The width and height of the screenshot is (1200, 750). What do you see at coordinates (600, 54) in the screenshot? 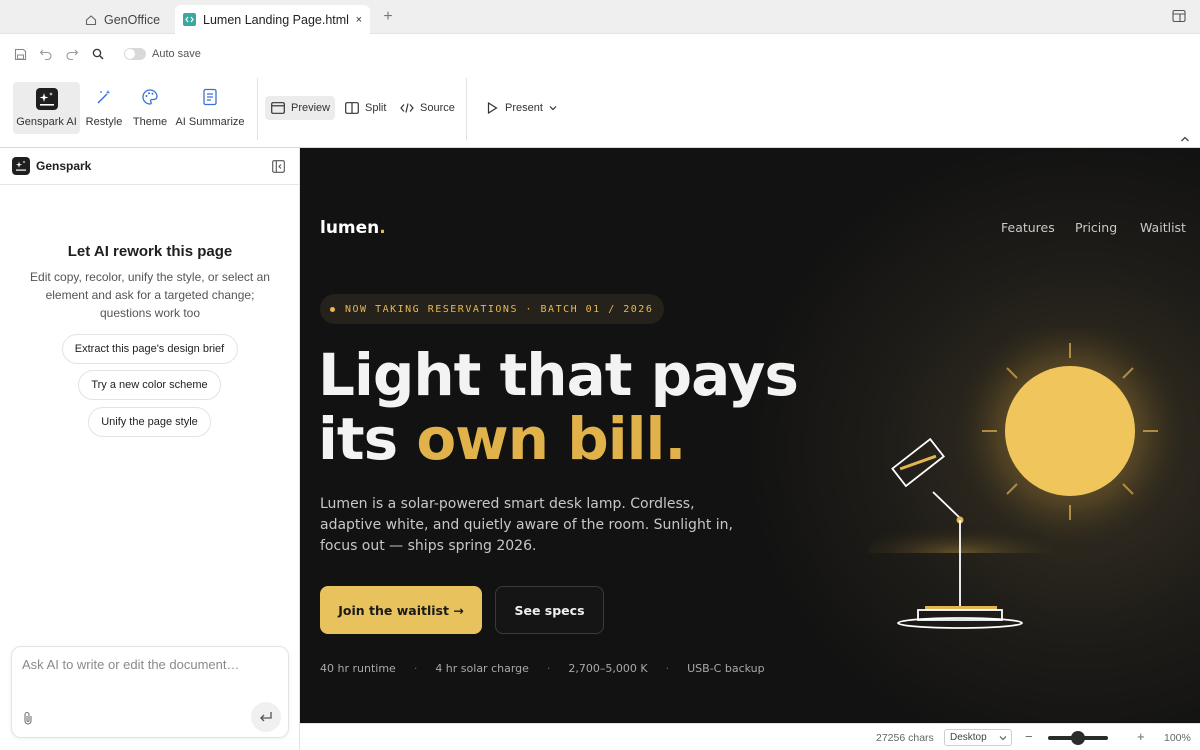
I see `quick-access-bar: Auto save` at bounding box center [600, 54].